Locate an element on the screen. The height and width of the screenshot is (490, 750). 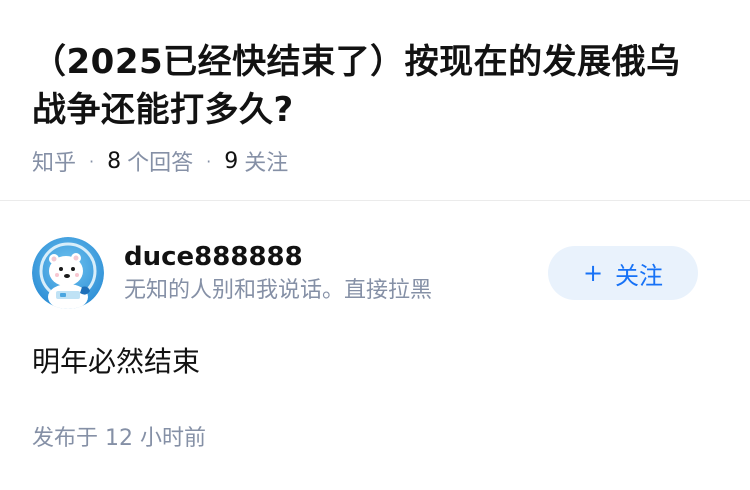
answer-content: 明年必然结束 is located at coordinates (375, 362).